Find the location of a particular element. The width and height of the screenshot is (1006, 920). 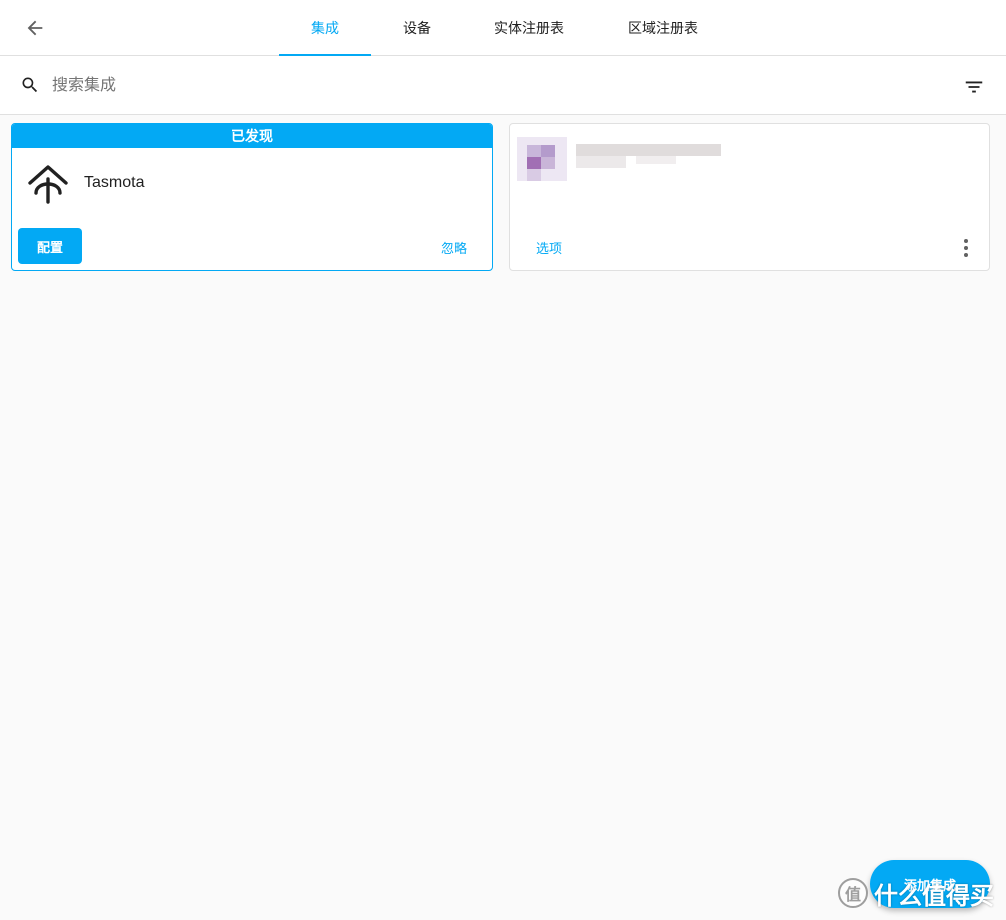

tab-label: 设备 is located at coordinates (417, 27).